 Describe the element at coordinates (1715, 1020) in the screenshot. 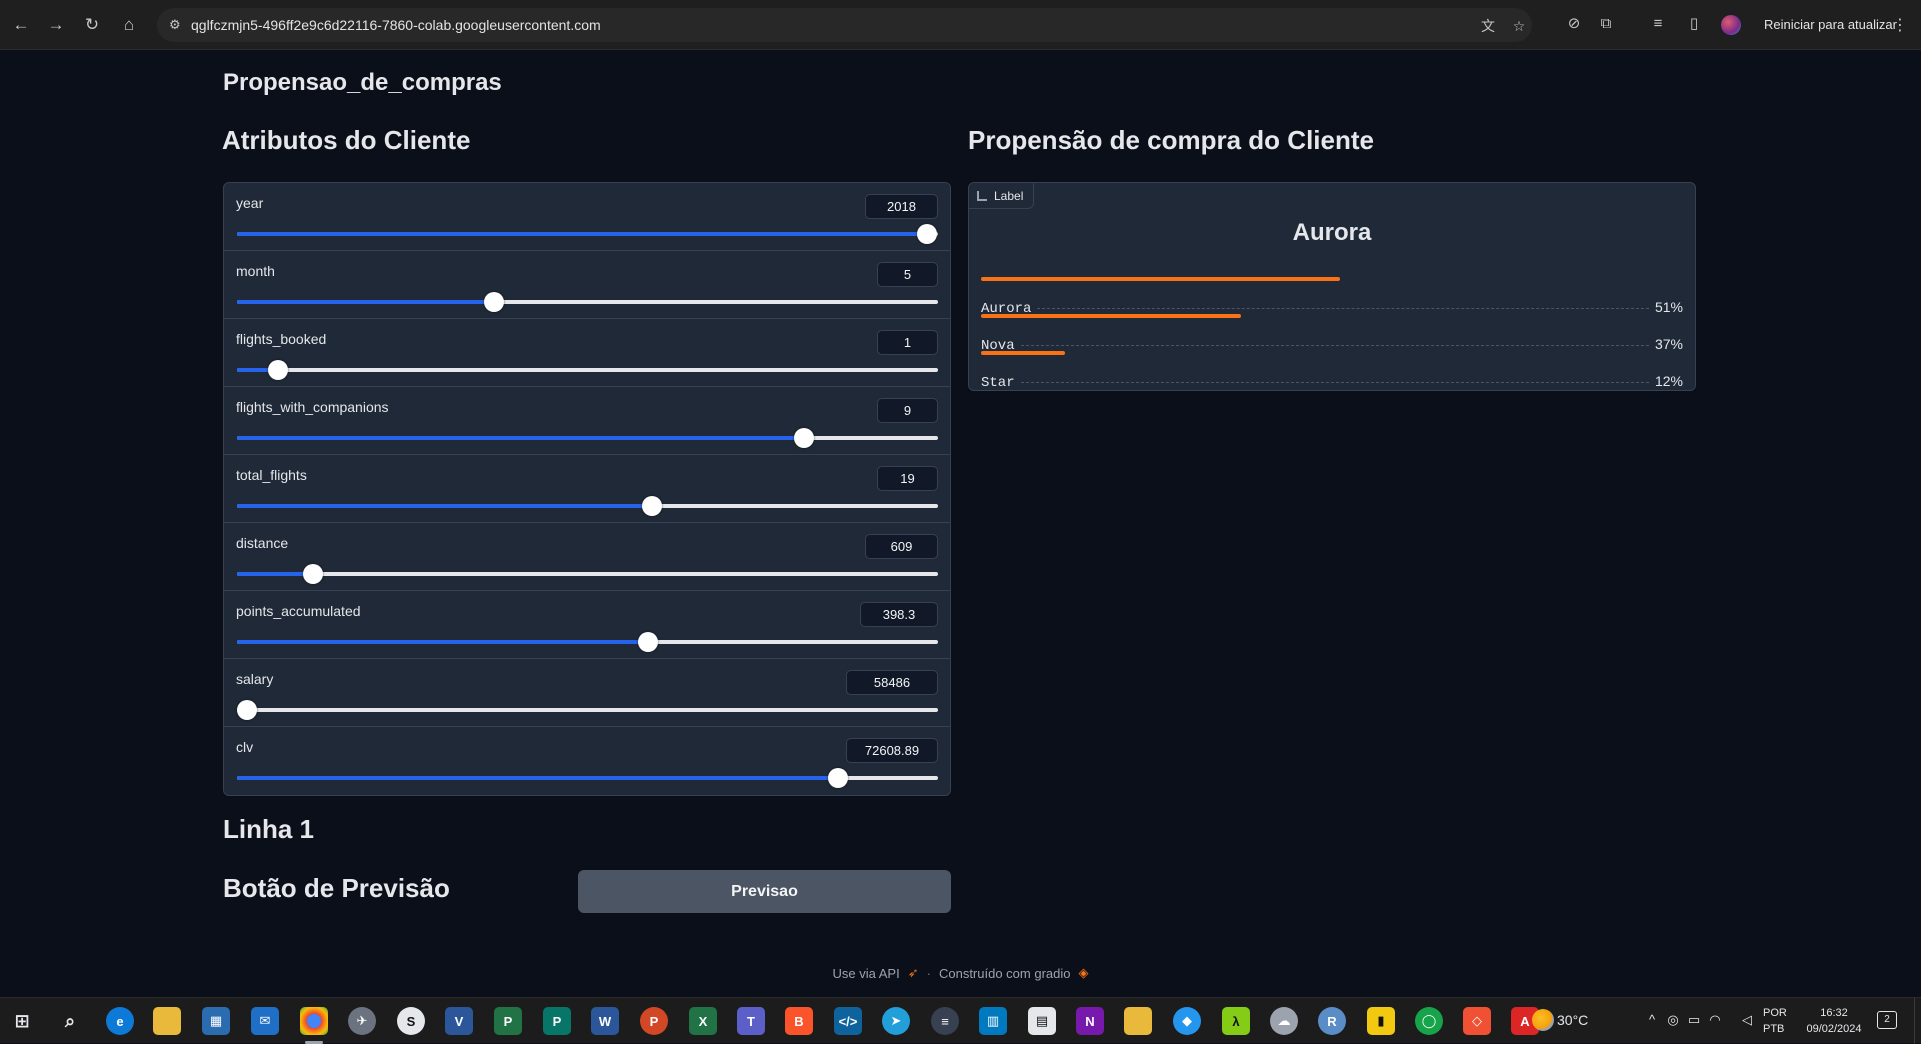

I see `wifi-icon: ◠` at that location.